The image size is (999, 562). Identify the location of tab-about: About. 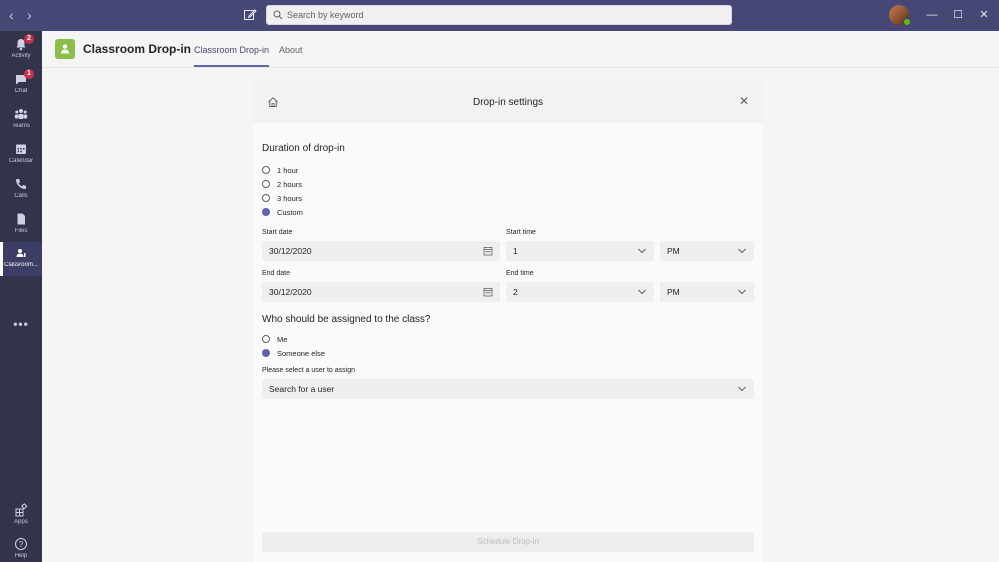
(291, 50).